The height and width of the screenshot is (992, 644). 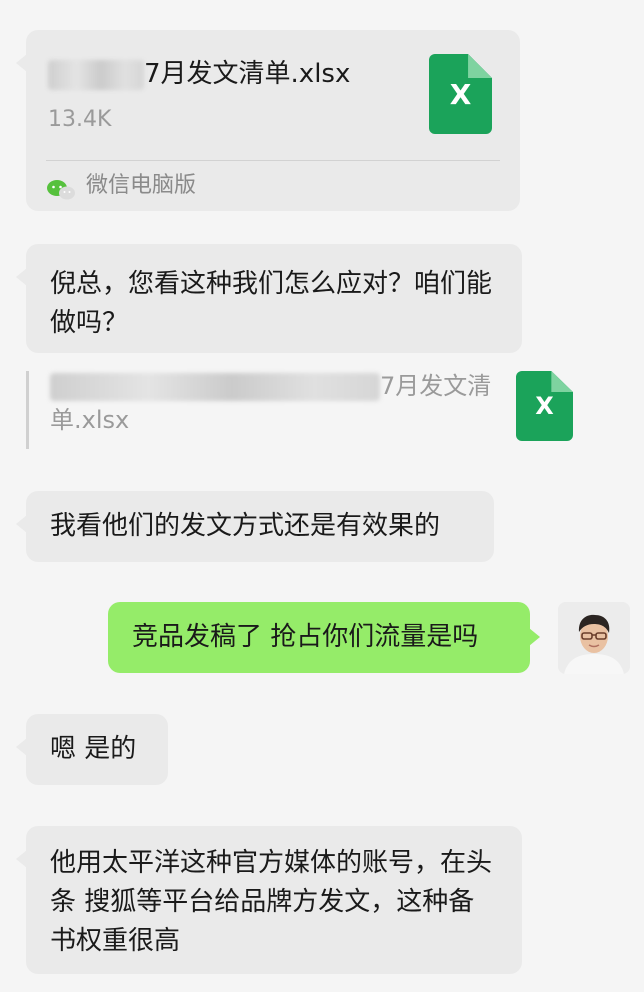 I want to click on message-bubble: 倪总，您看这种我们怎么应对？咱们能做吗？, so click(x=269, y=298).